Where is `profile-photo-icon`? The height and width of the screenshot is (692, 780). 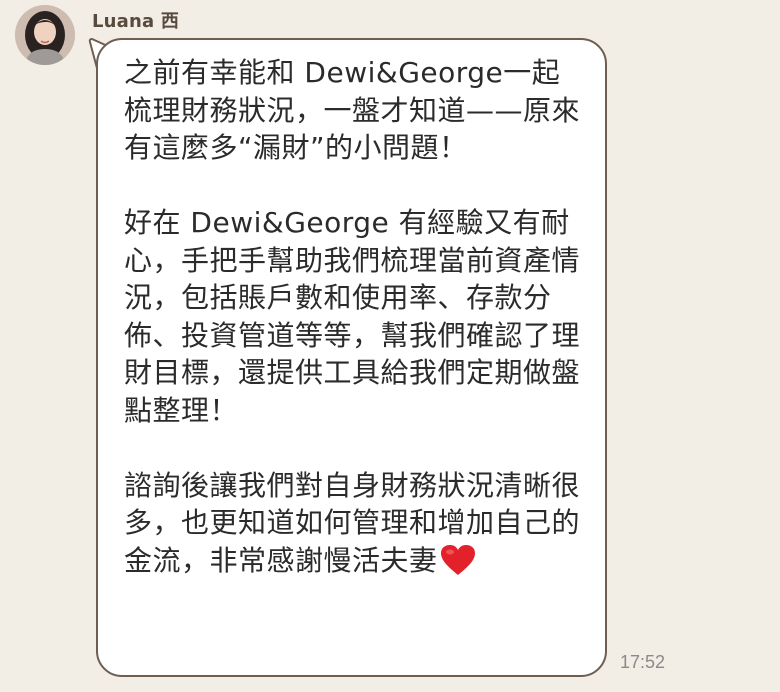
profile-photo-icon is located at coordinates (45, 35).